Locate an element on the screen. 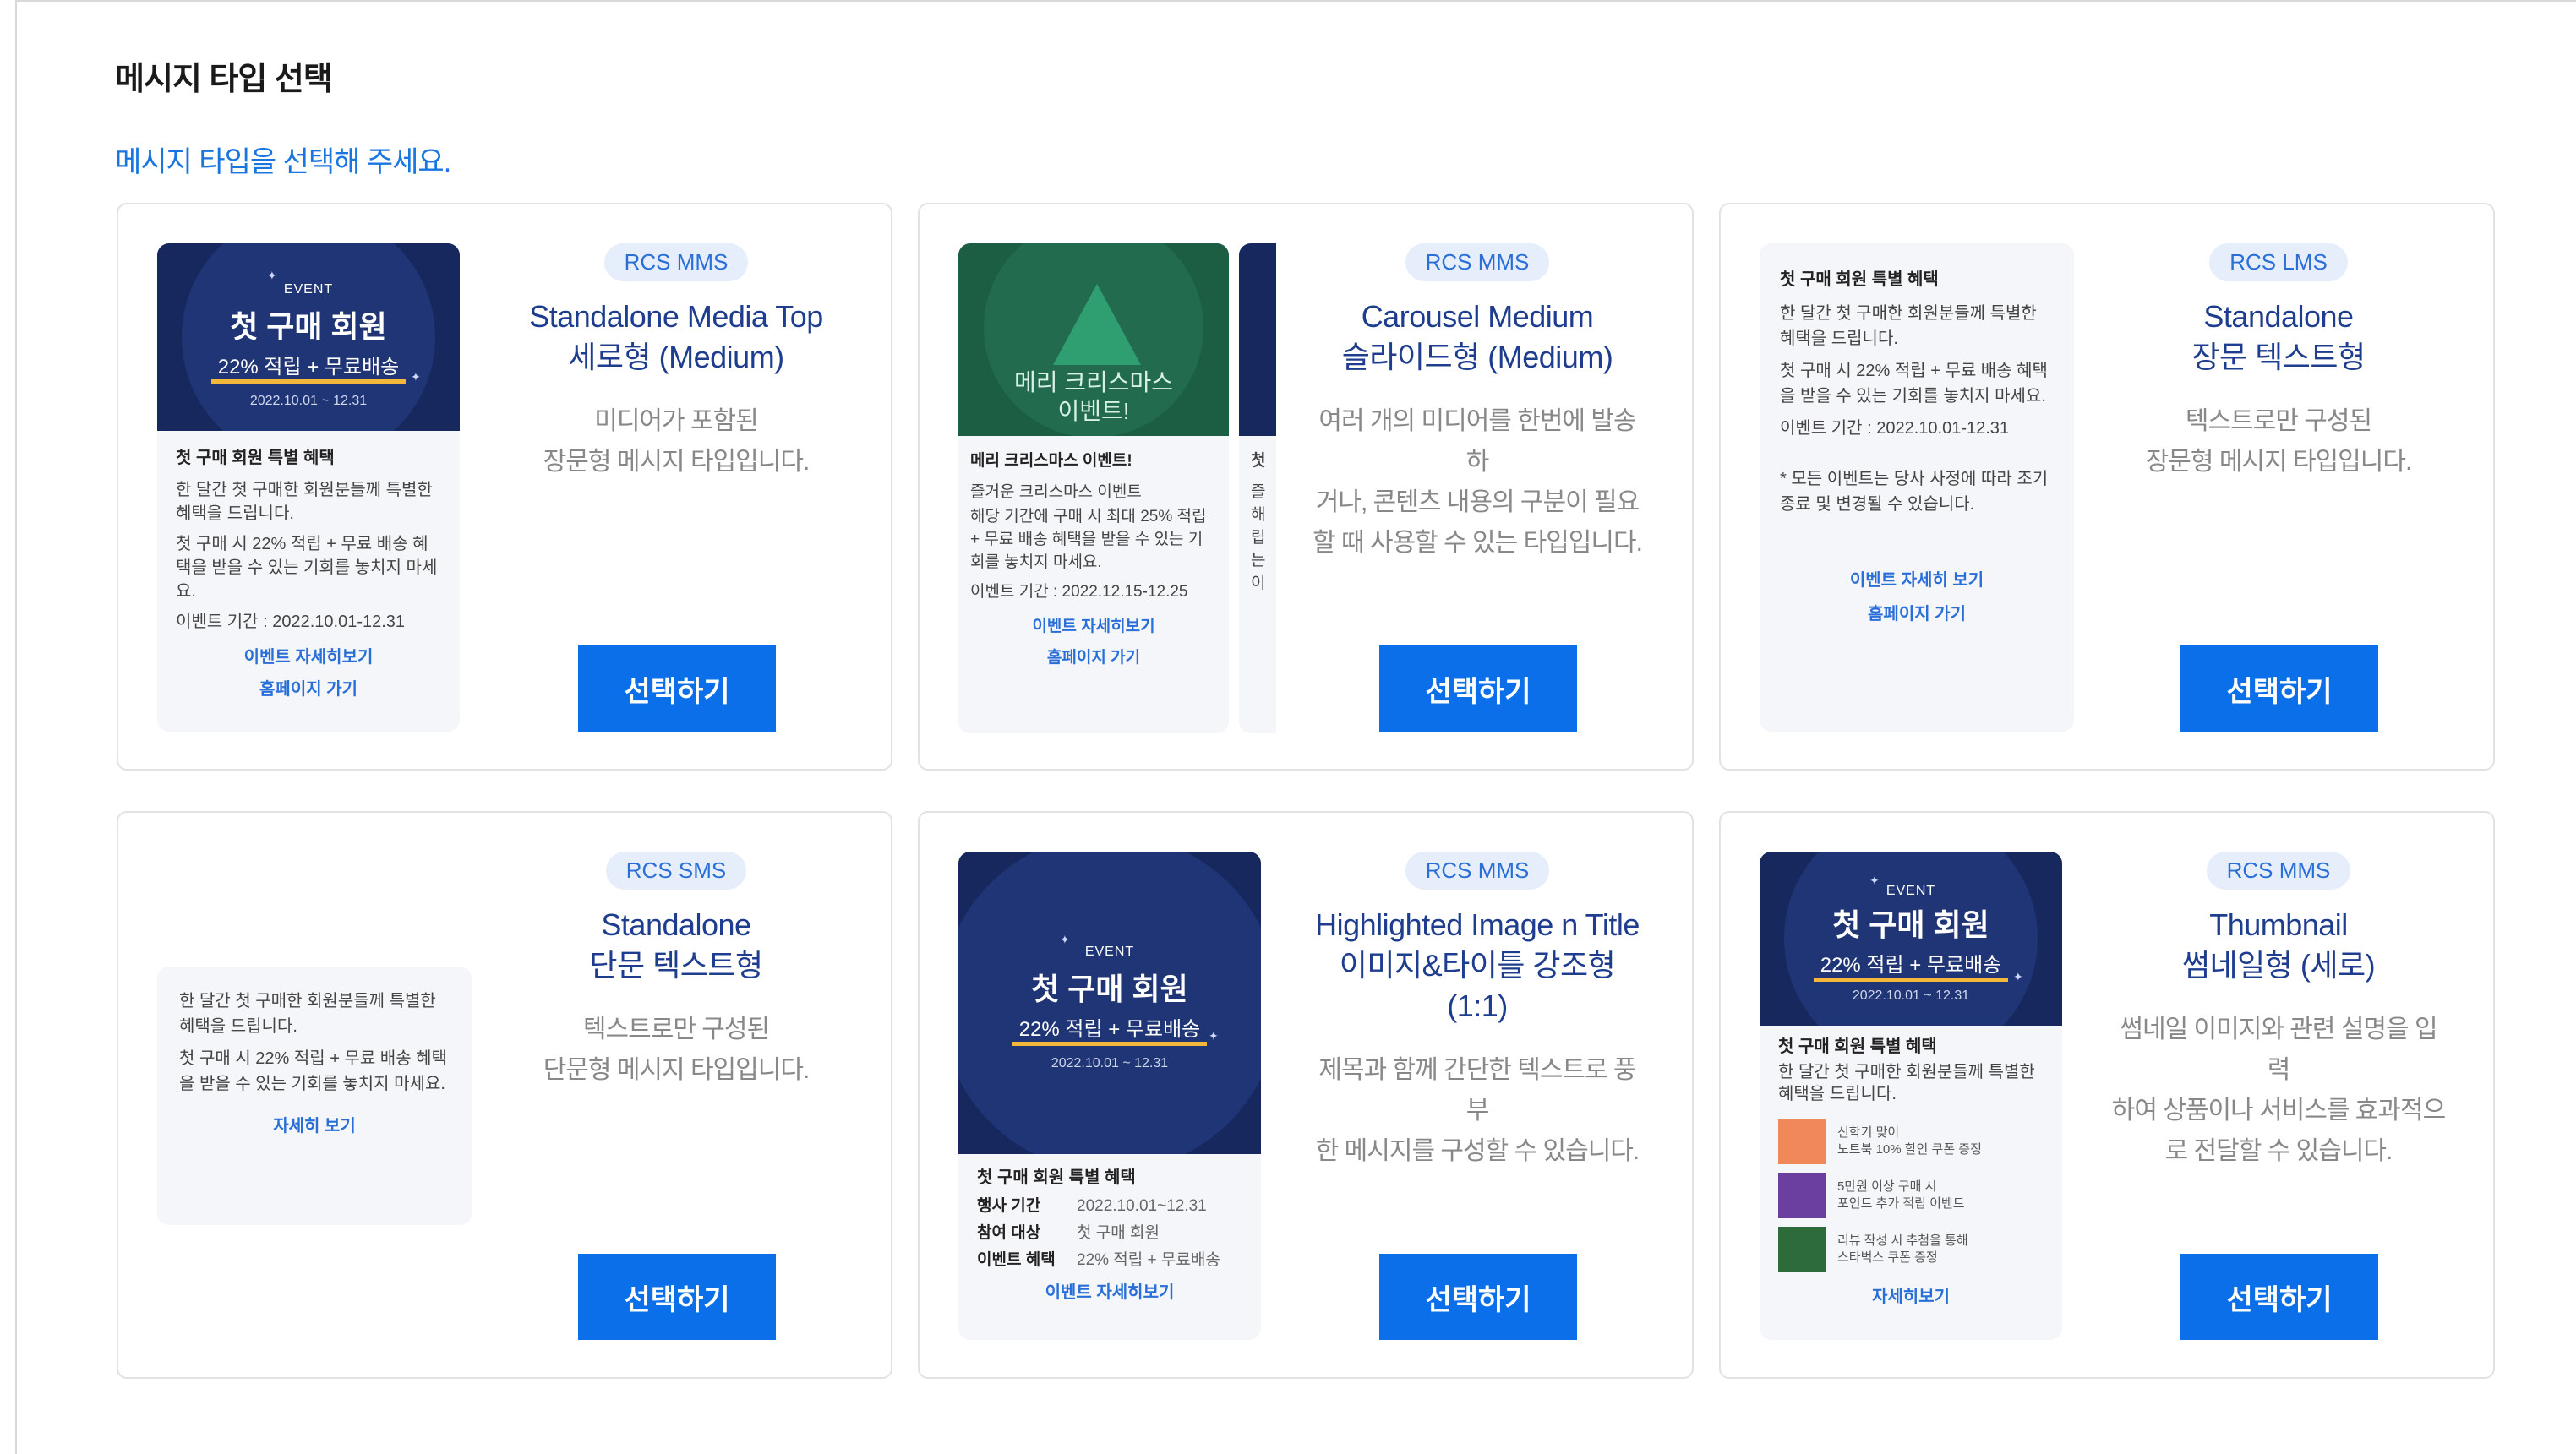 This screenshot has width=2576, height=1454. preview-title: 메리 크리스마스 이벤트! is located at coordinates (1051, 461).